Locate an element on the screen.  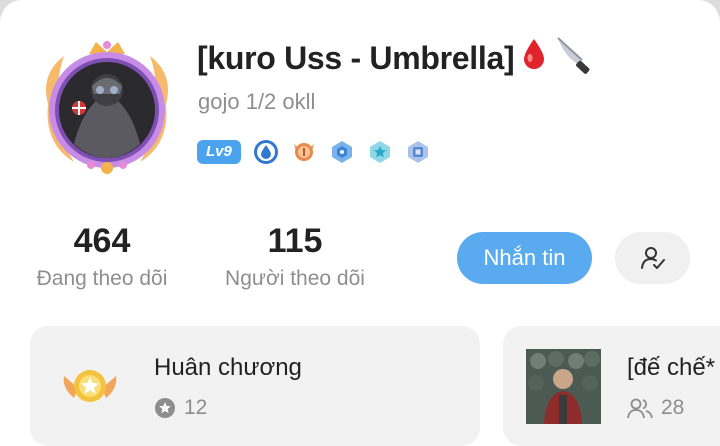
profile-name: [kuro Uss - Umbrella] is located at coordinates (396, 58).